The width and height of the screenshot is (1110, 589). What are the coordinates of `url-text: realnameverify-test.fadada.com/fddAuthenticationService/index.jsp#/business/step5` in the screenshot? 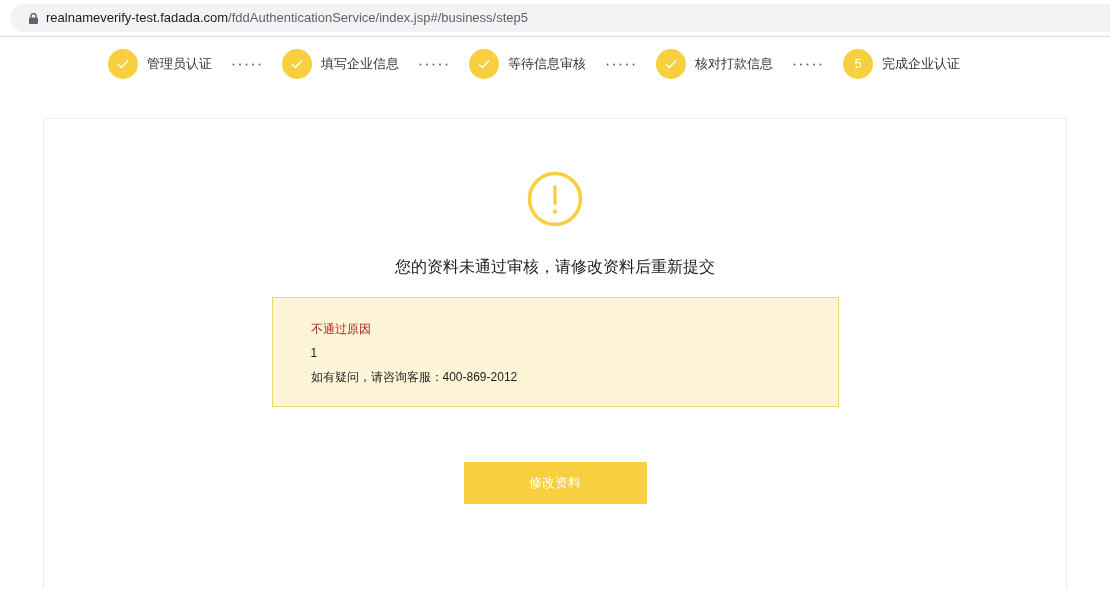 It's located at (287, 18).